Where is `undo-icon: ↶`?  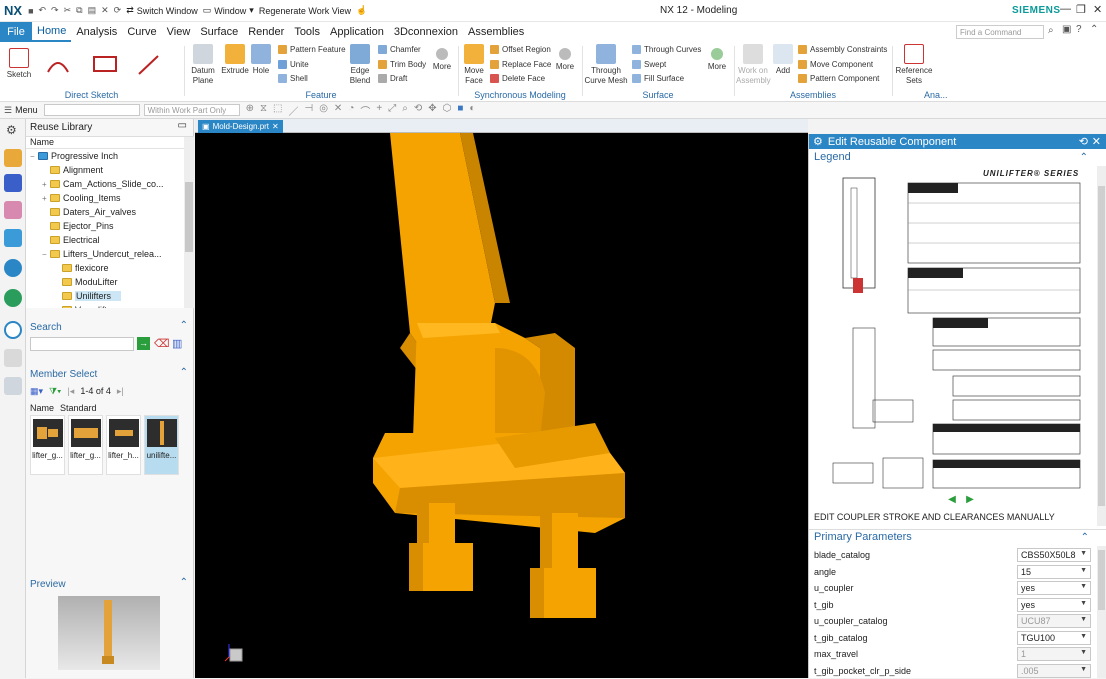 undo-icon: ↶ is located at coordinates (43, 10).